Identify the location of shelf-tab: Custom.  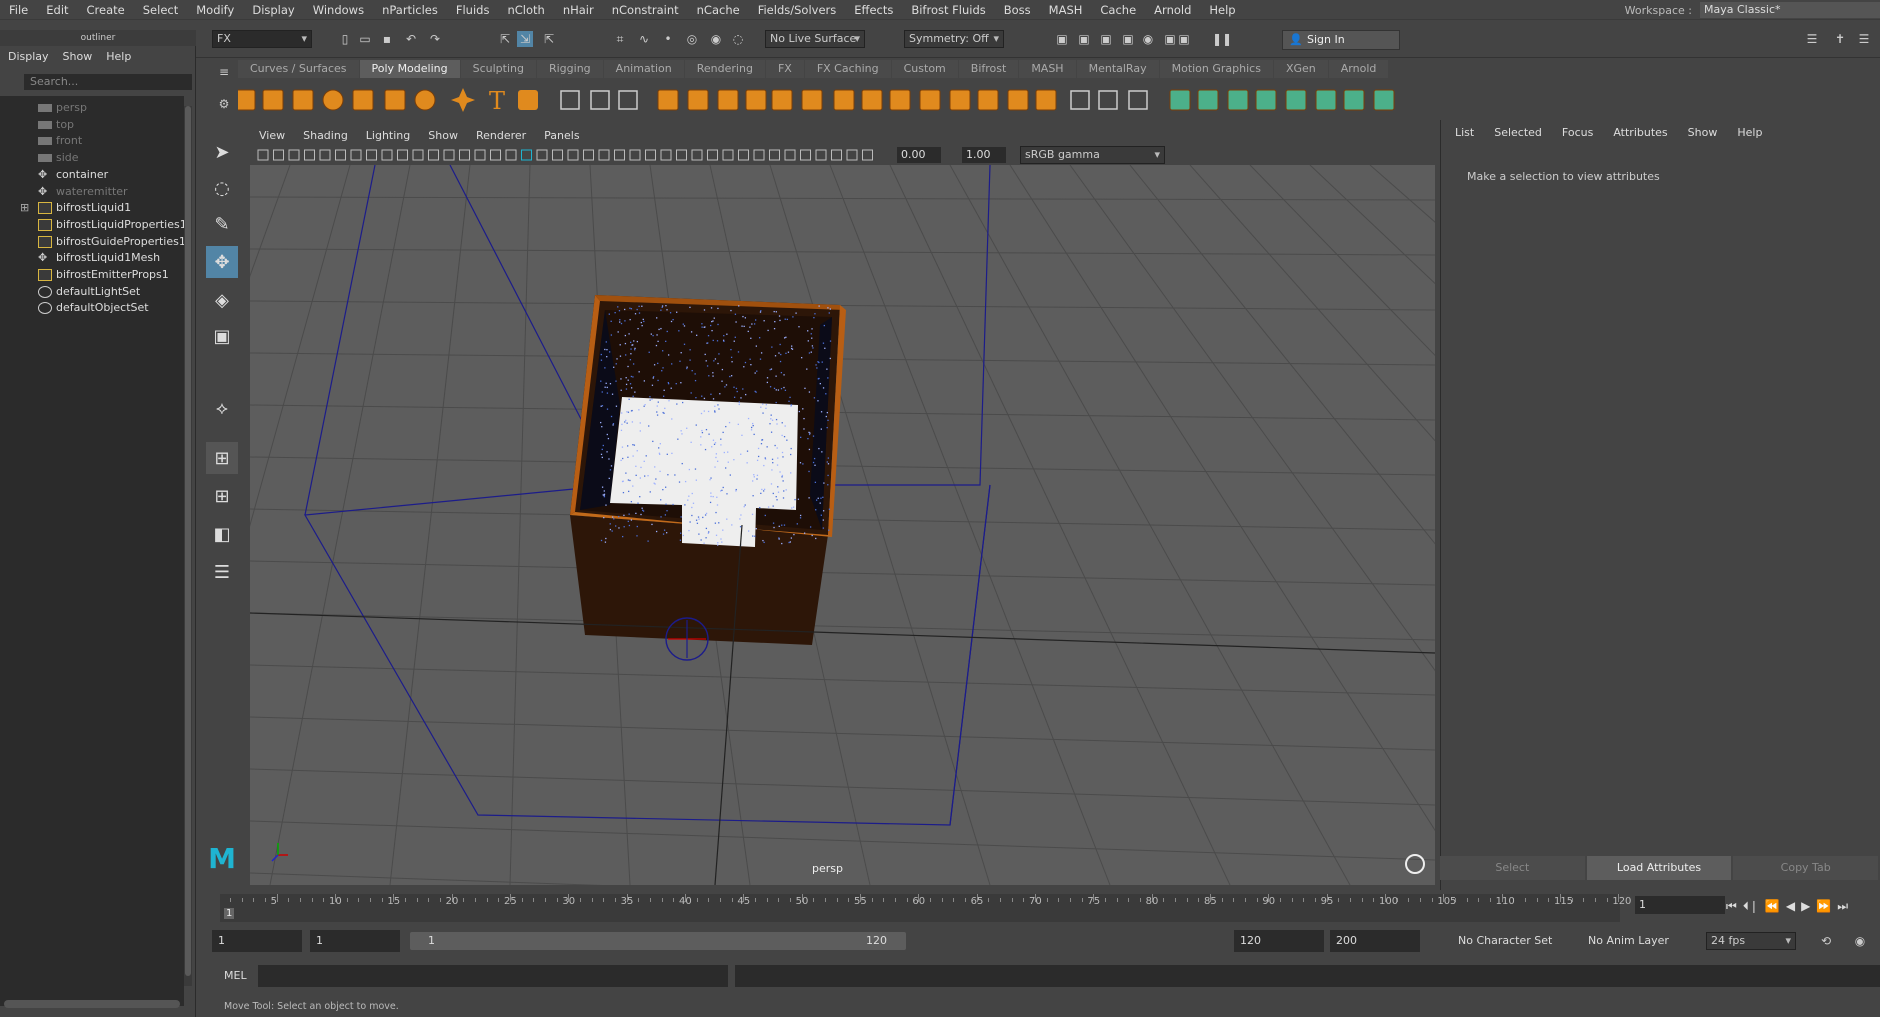
(924, 69).